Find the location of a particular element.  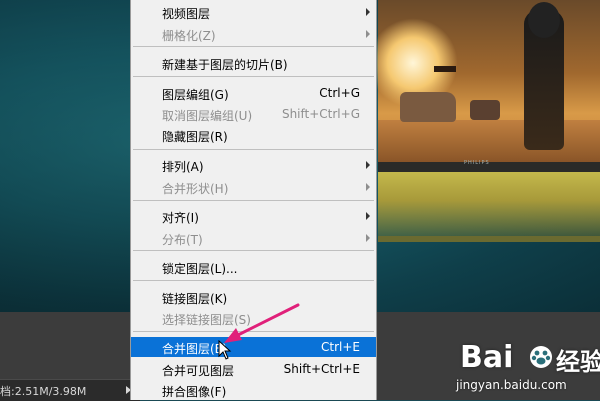

vehicle-shape is located at coordinates (428, 107).